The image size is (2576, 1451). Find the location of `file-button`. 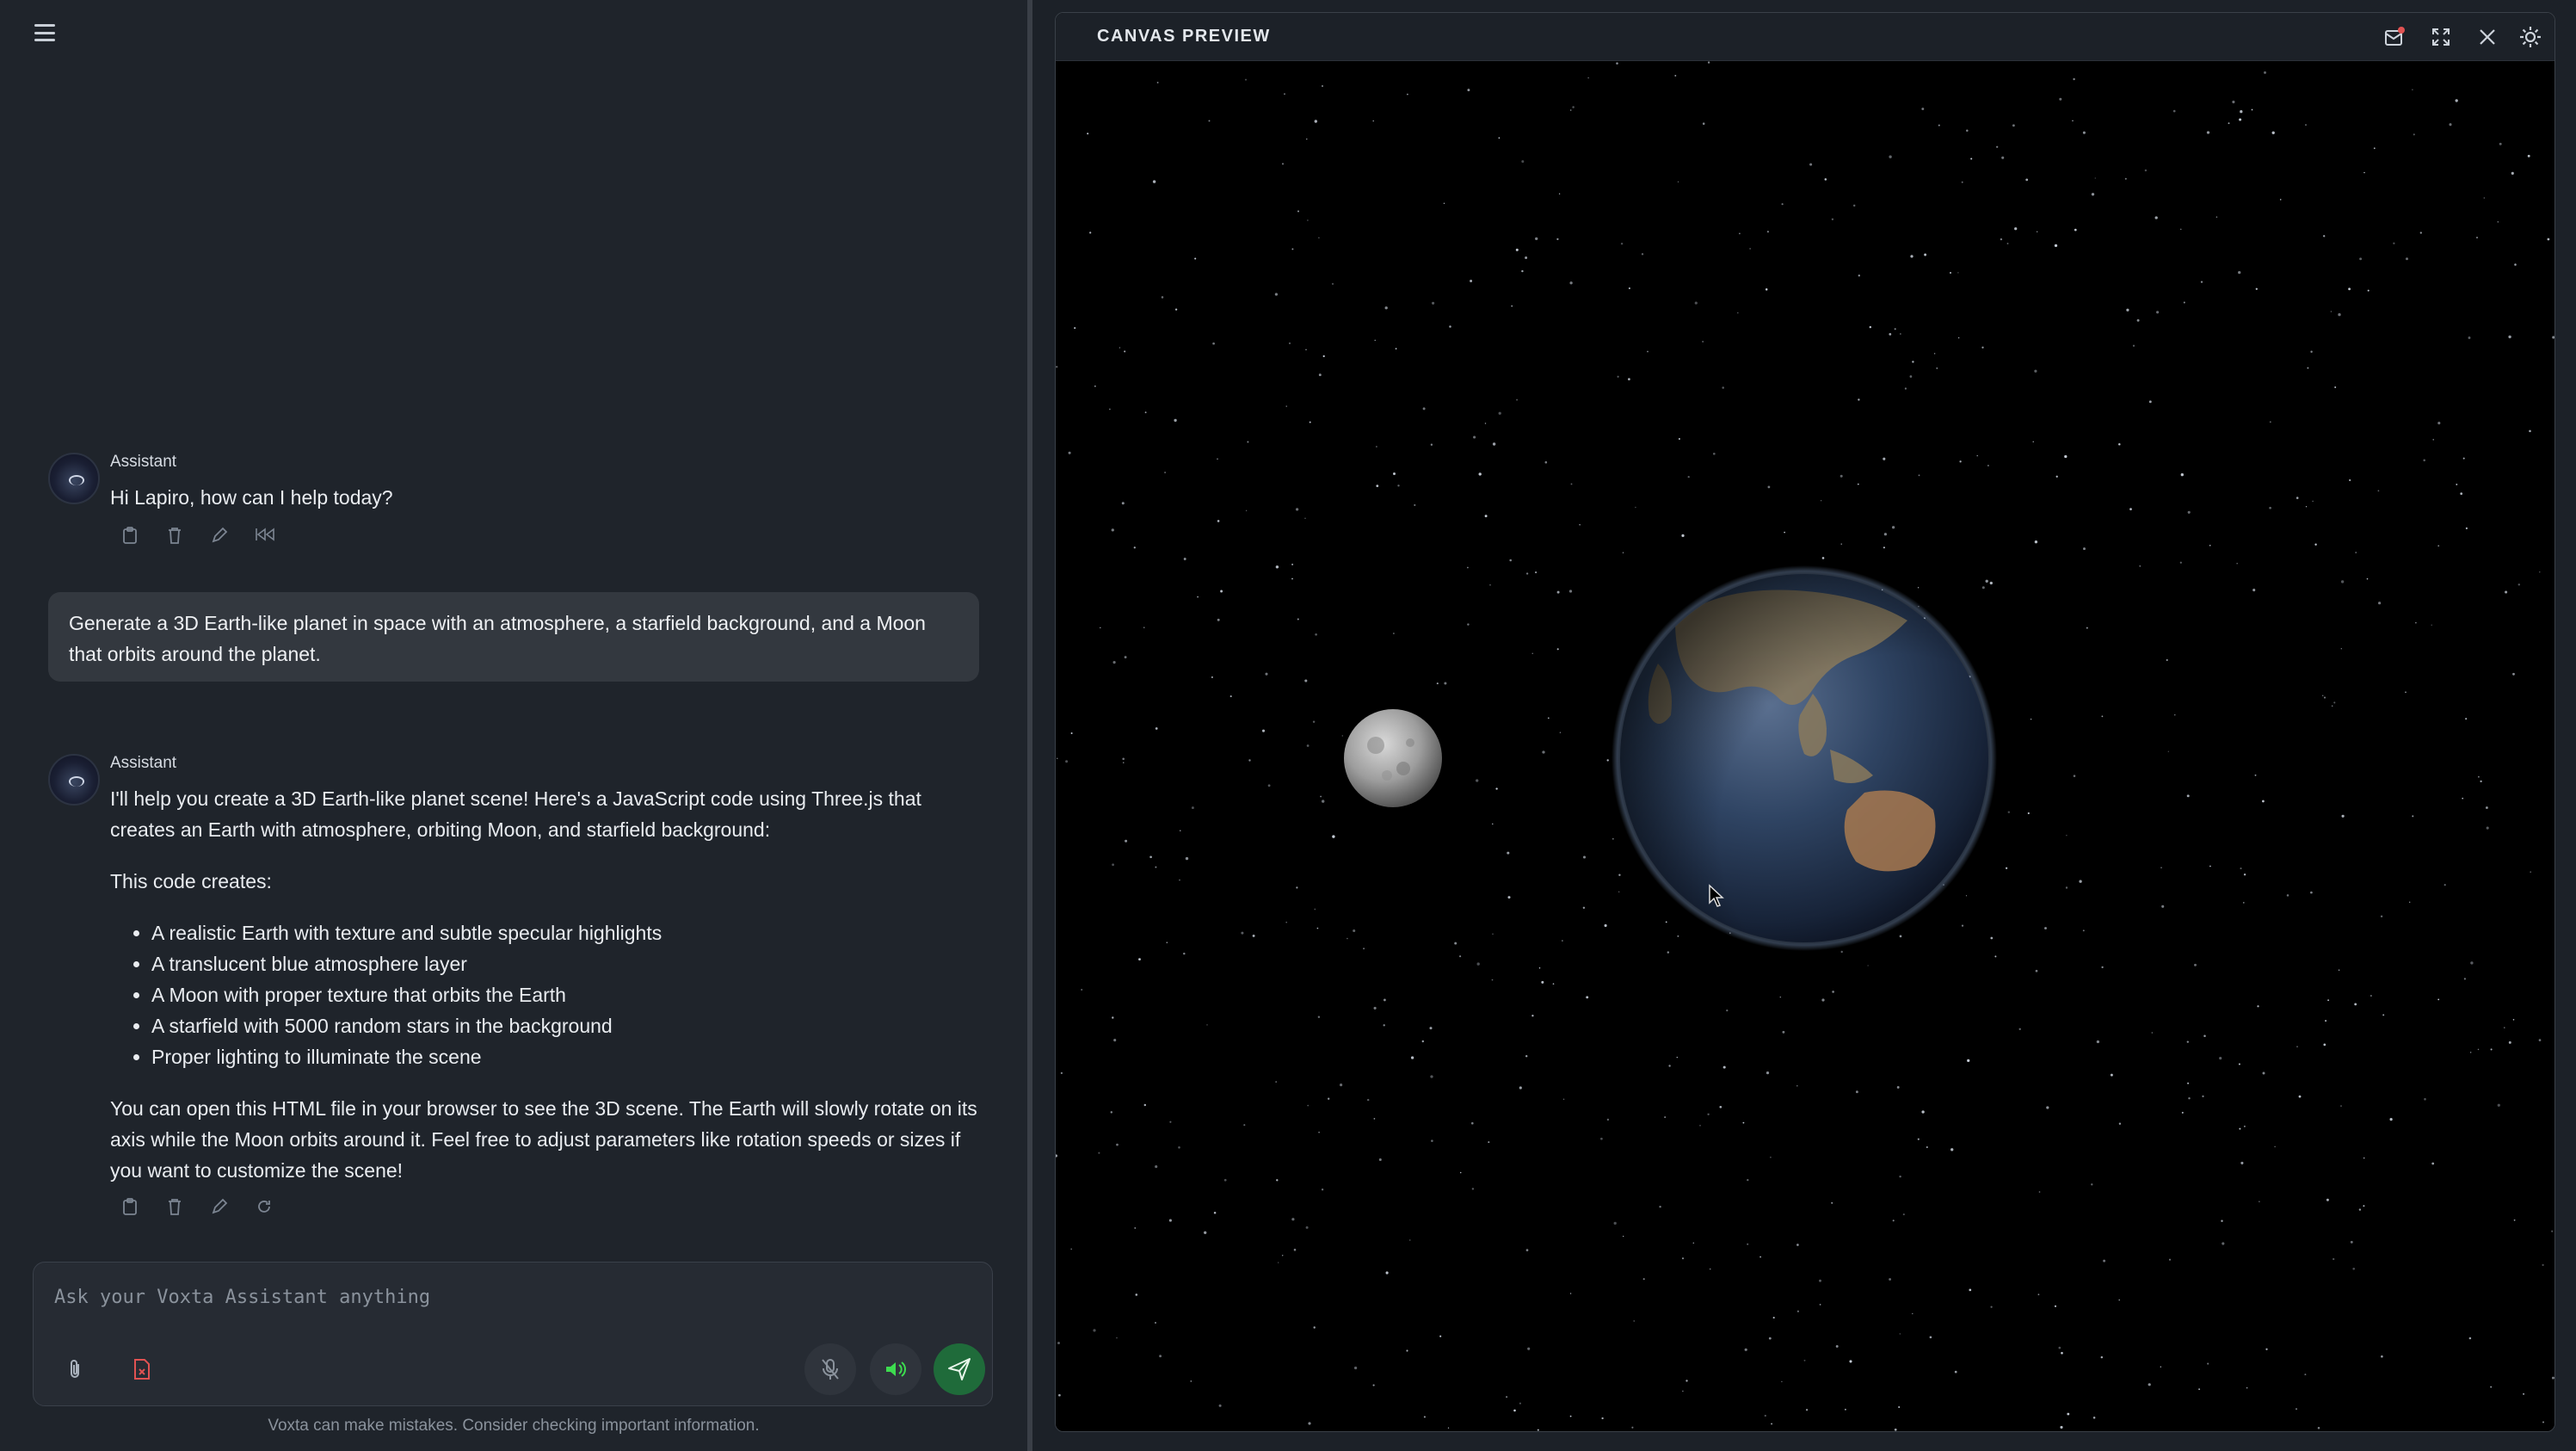

file-button is located at coordinates (142, 1369).